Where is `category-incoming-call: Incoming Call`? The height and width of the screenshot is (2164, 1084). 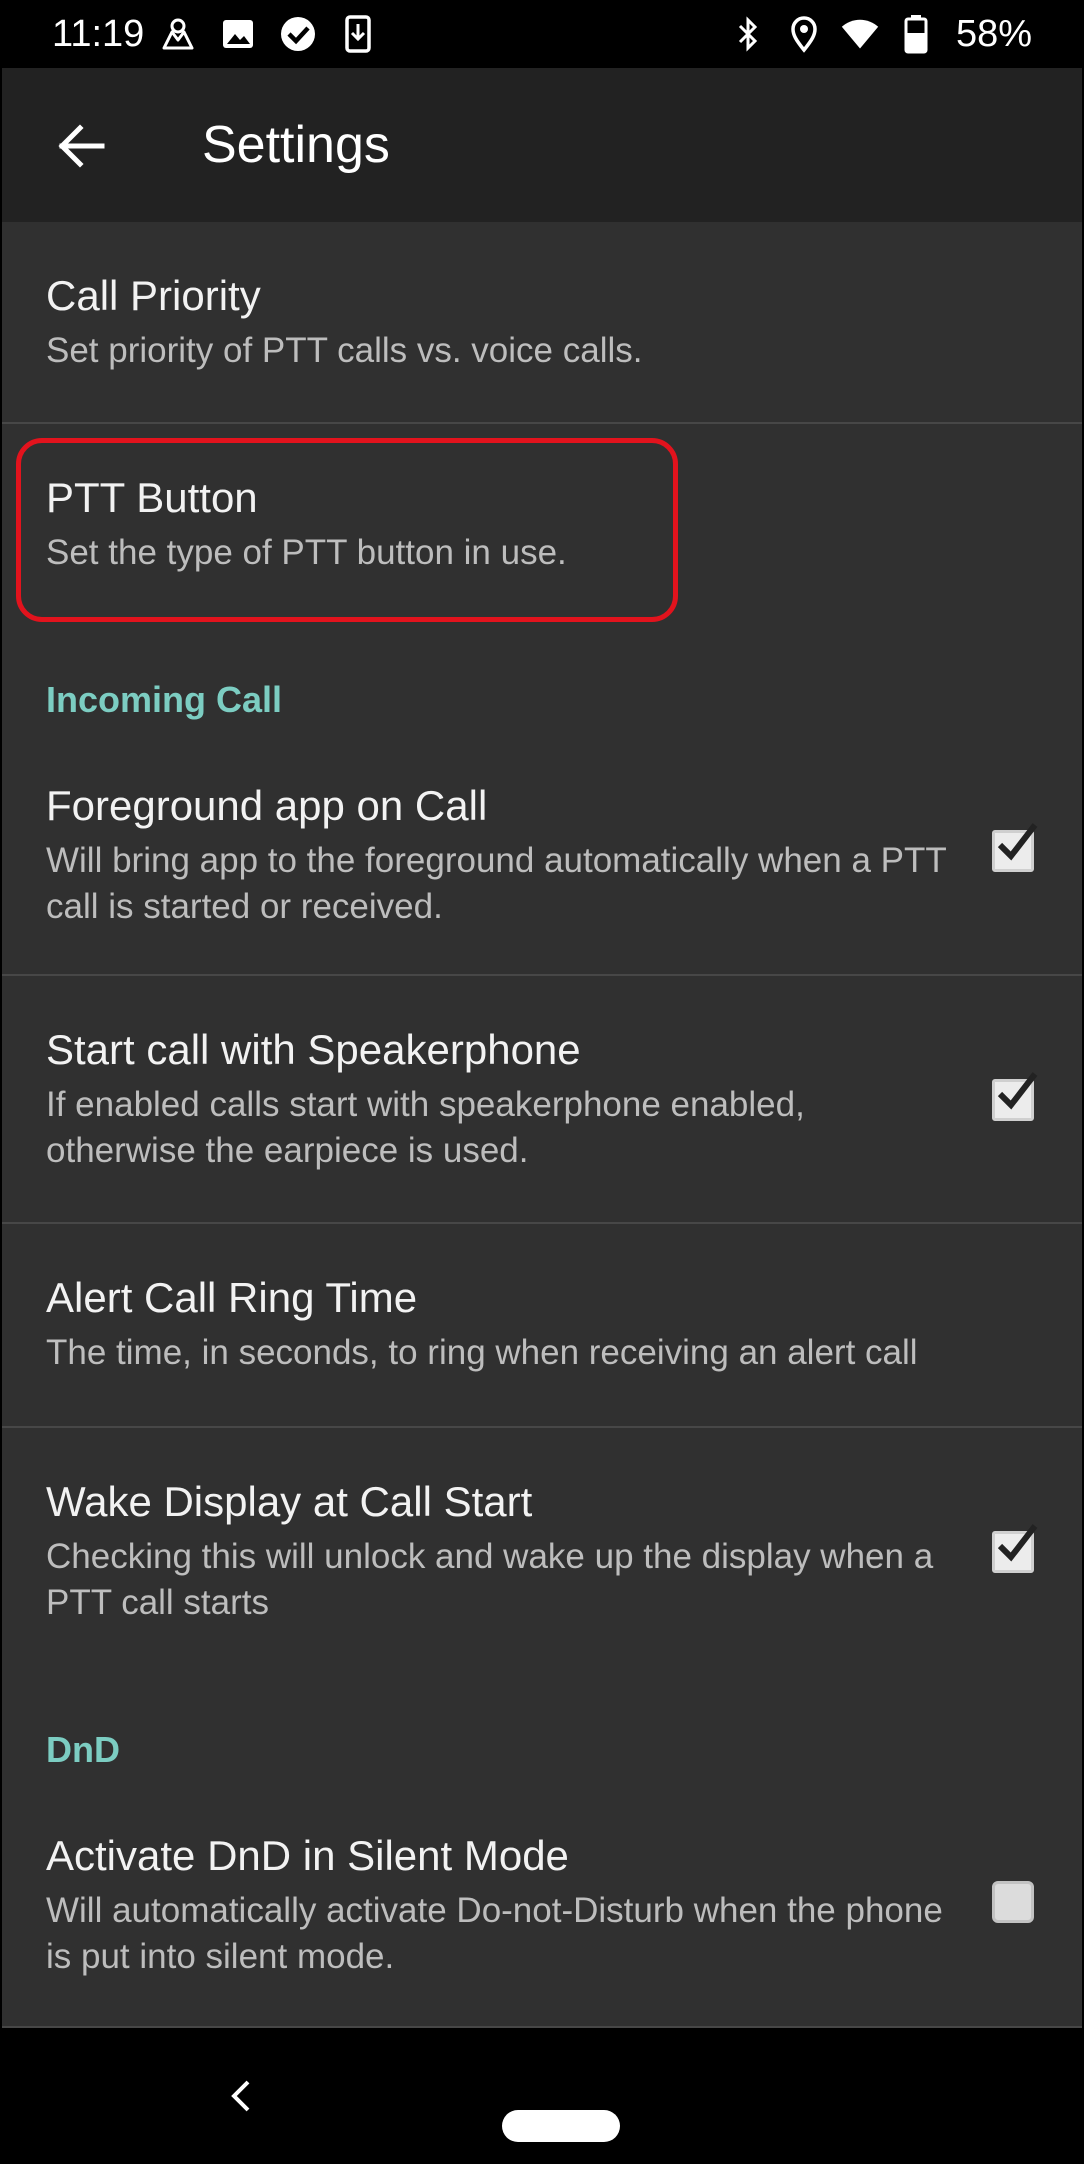
category-incoming-call: Incoming Call is located at coordinates (164, 699).